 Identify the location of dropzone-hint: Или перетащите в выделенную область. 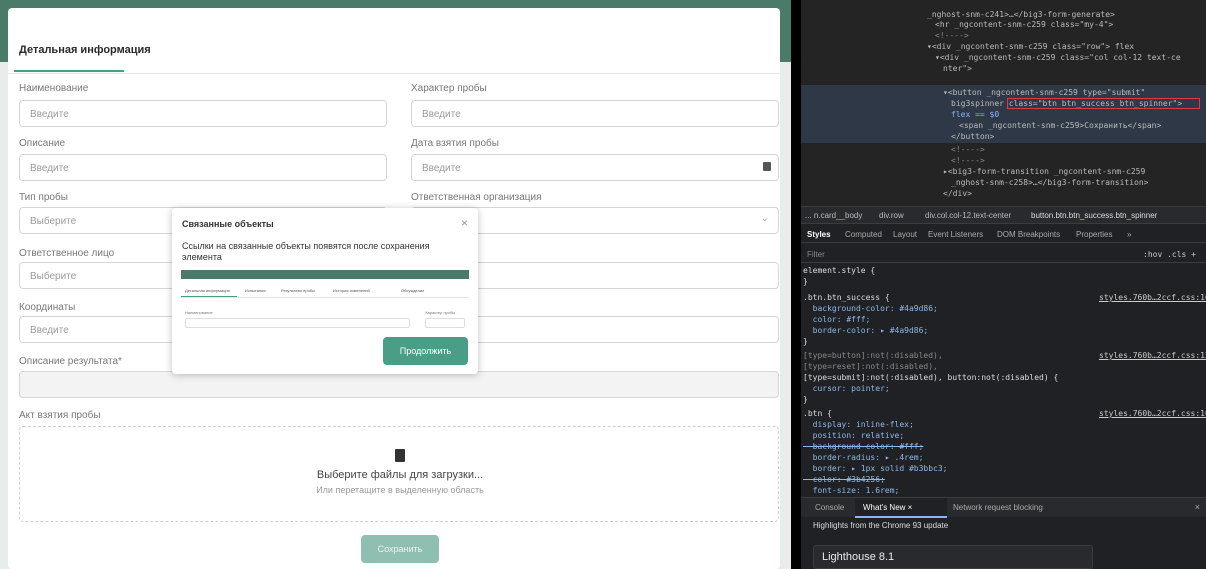
(400, 490).